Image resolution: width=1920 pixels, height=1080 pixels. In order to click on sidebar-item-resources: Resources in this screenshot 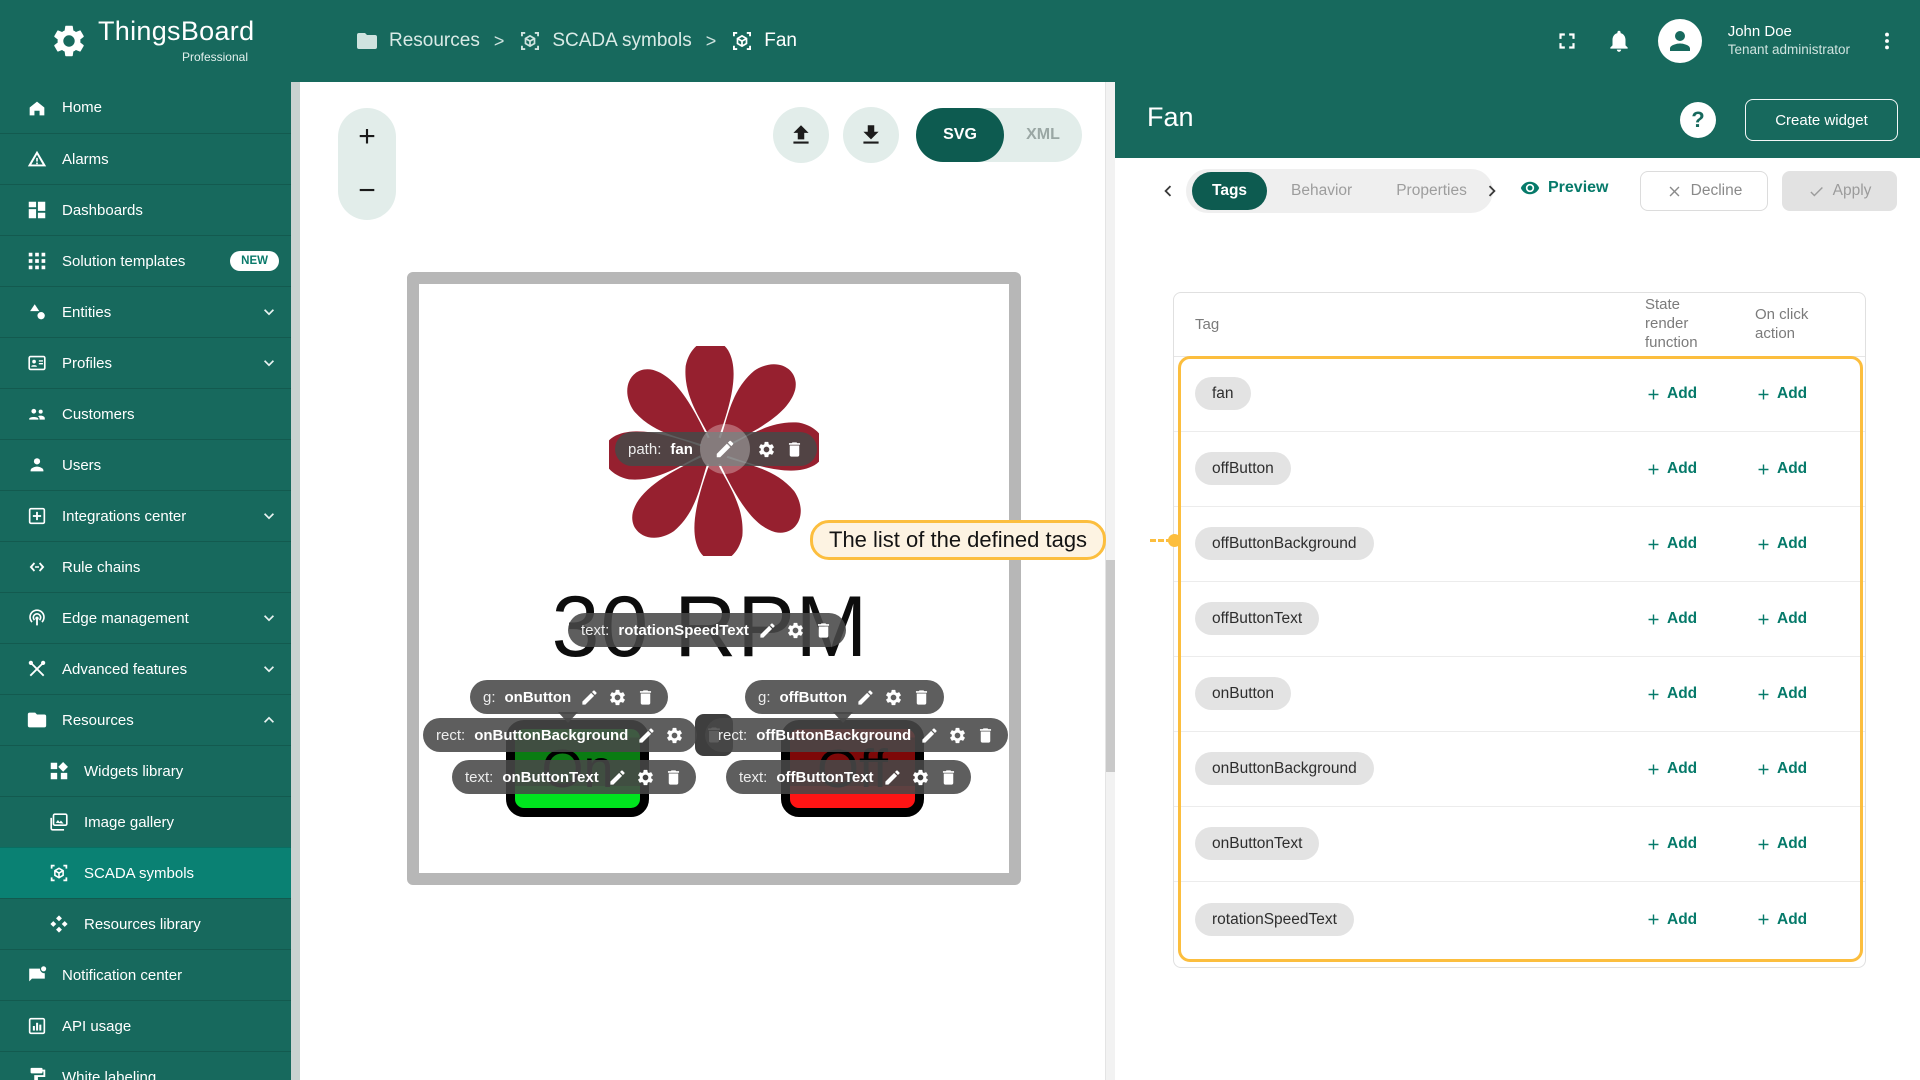, I will do `click(145, 719)`.